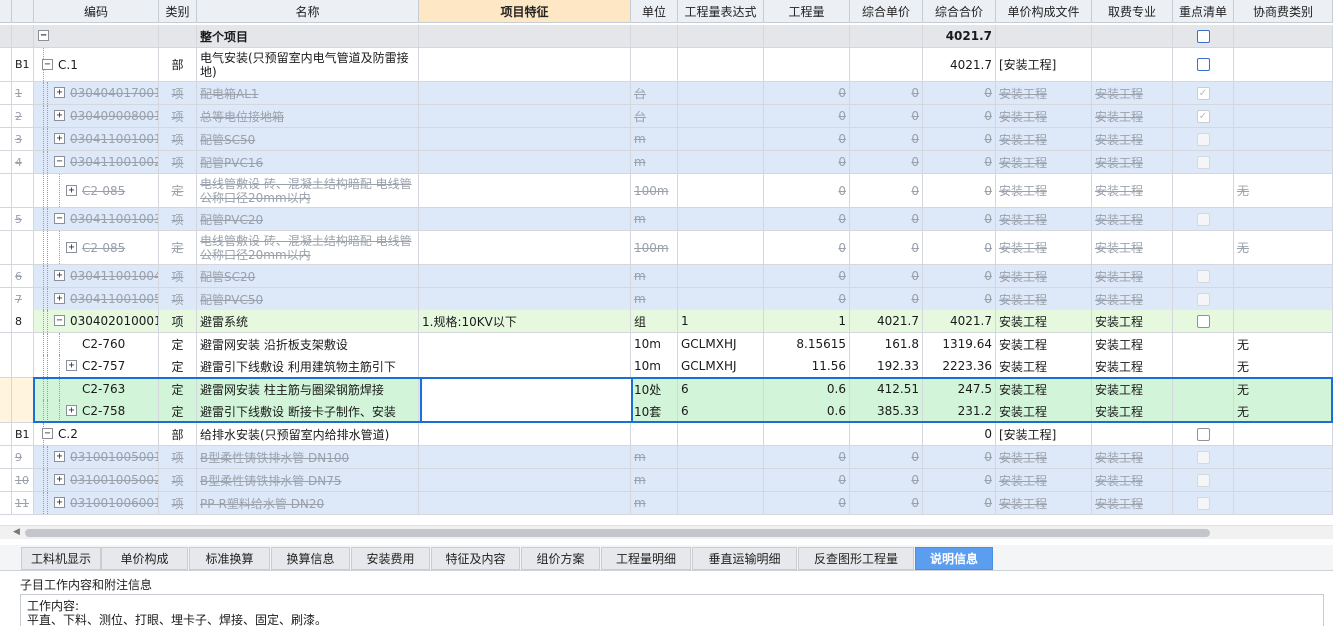 This screenshot has width=1333, height=626. What do you see at coordinates (96, 503) in the screenshot?
I see `code-cell: +031001006001` at bounding box center [96, 503].